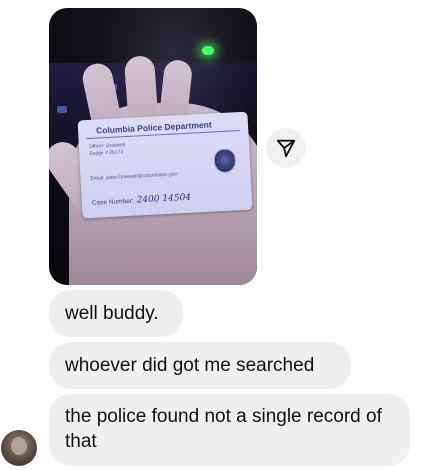 The height and width of the screenshot is (470, 437). Describe the element at coordinates (62, 109) in the screenshot. I see `keyboard-key` at that location.